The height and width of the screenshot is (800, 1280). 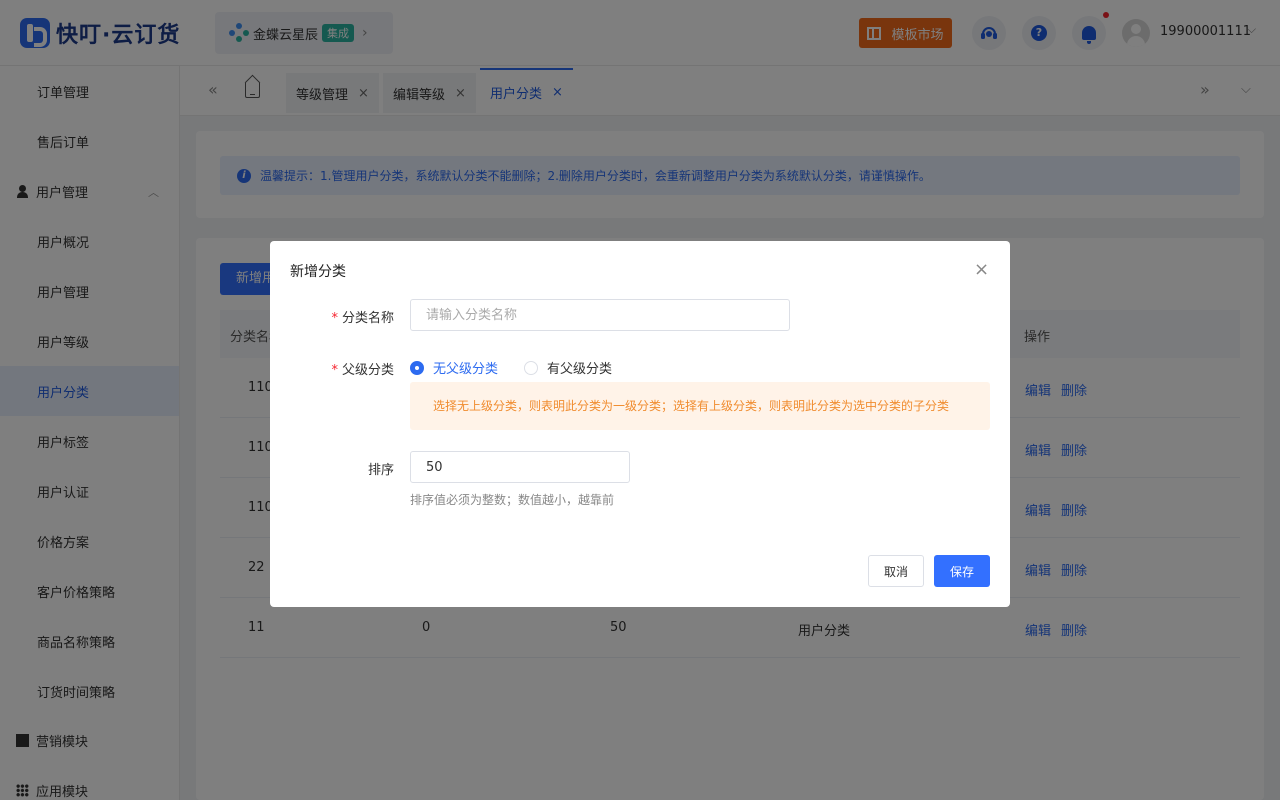 I want to click on save-button: 保存, so click(x=962, y=571).